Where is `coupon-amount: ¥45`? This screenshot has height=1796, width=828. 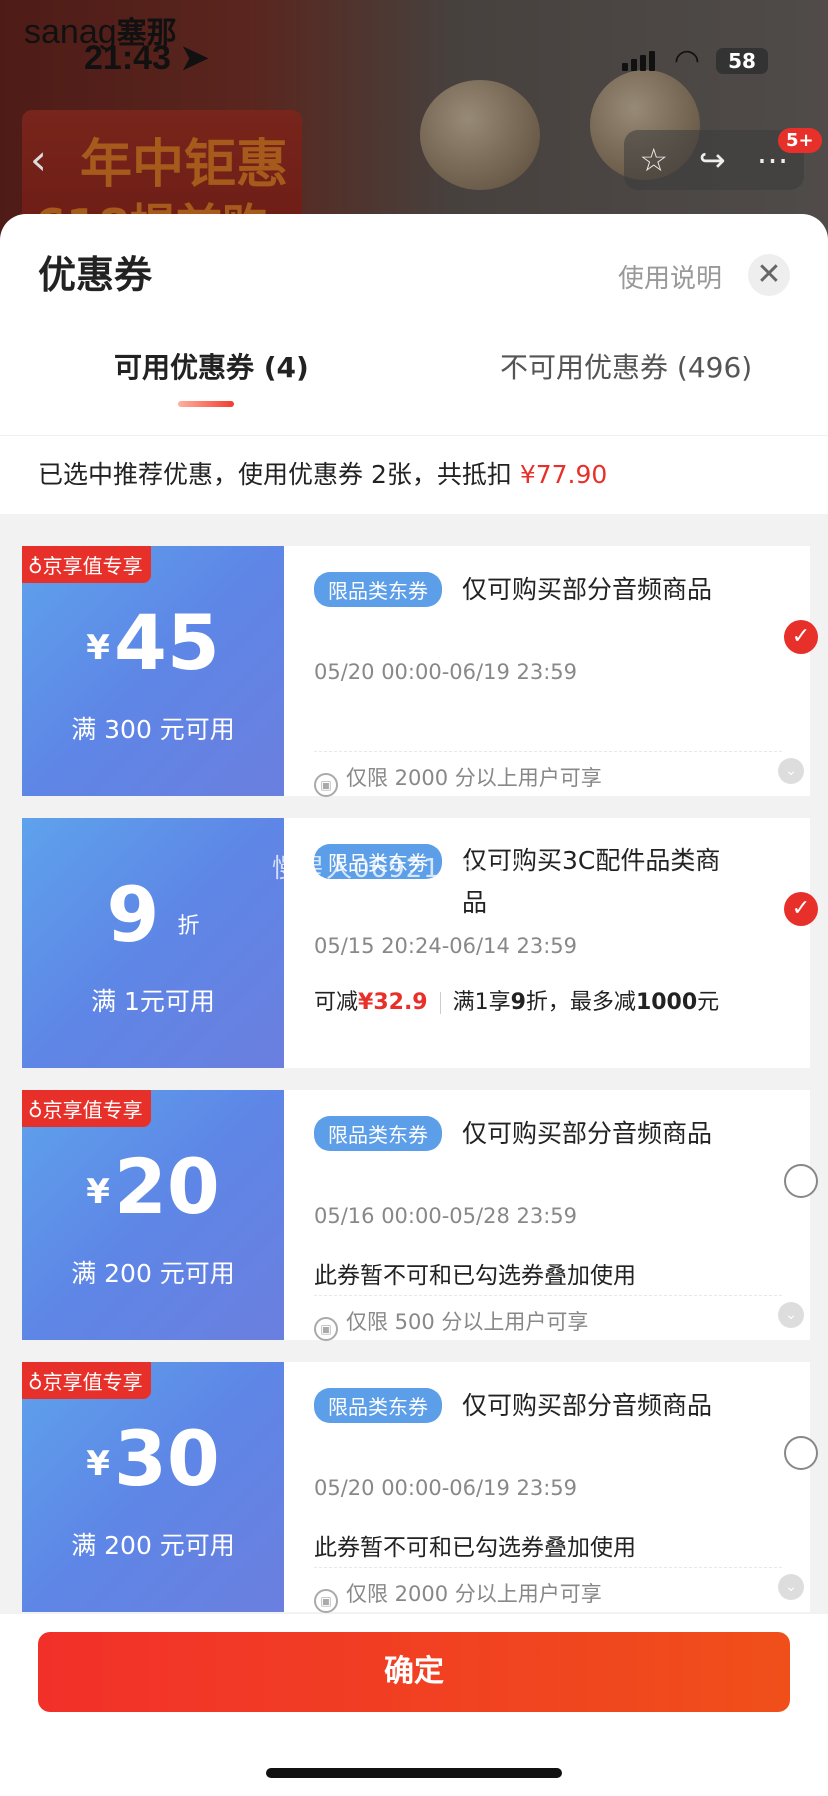
coupon-amount: ¥45 is located at coordinates (153, 642).